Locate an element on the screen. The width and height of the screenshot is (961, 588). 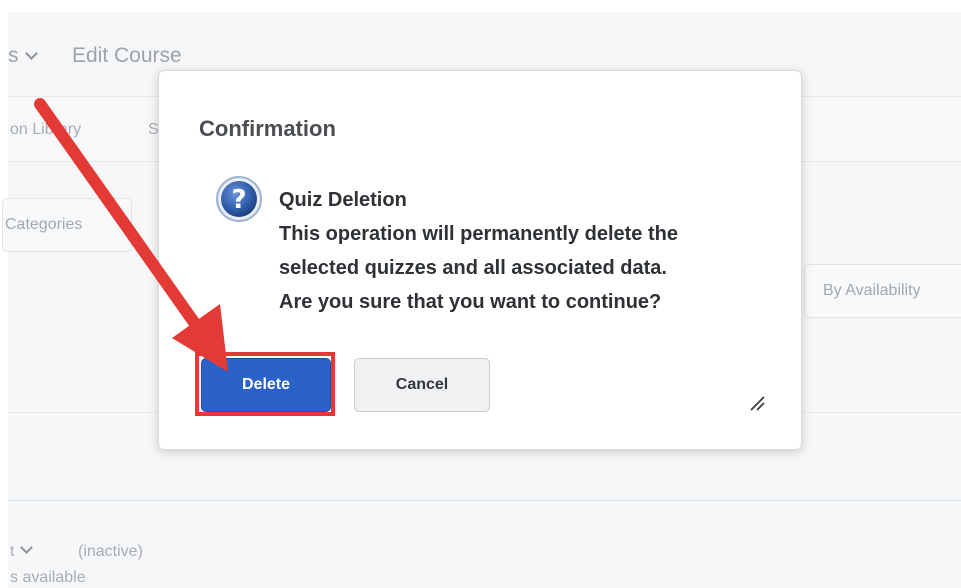
dialog-title: Confirmation is located at coordinates (267, 128).